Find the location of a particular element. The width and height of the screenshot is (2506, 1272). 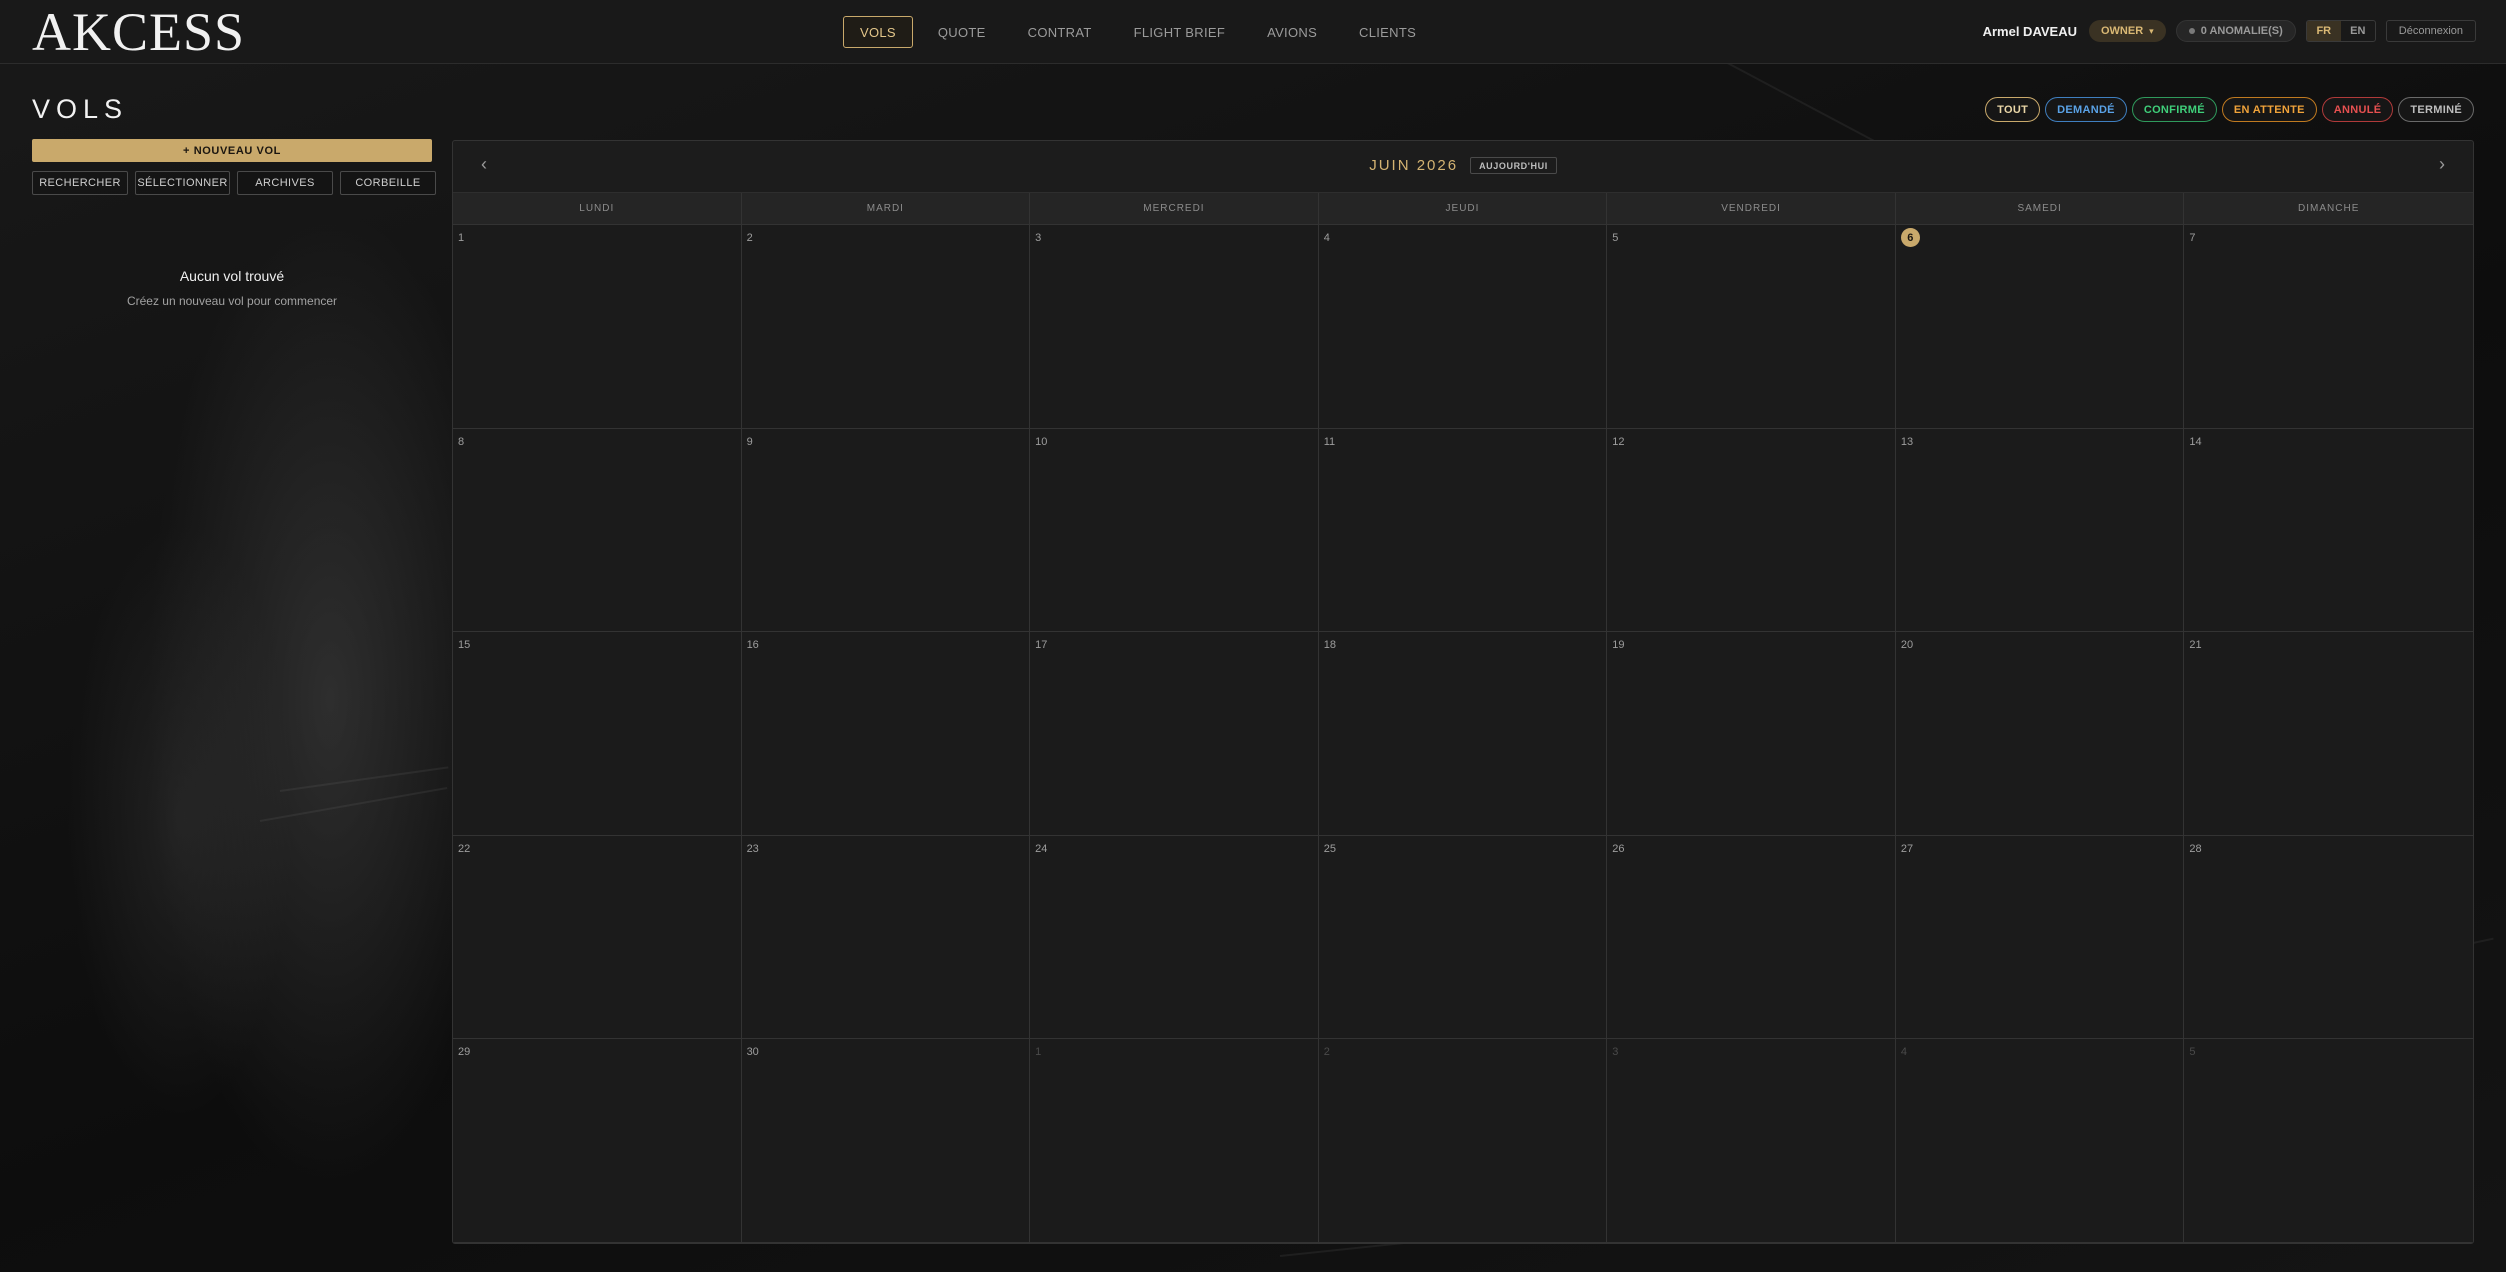

select-button: SÉLECTIONNER is located at coordinates (182, 183).